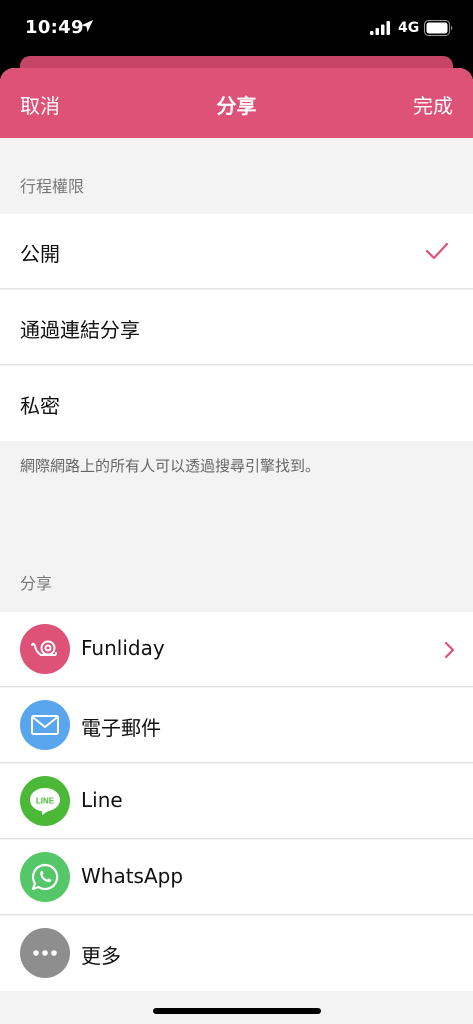 Image resolution: width=473 pixels, height=1024 pixels. Describe the element at coordinates (102, 800) in the screenshot. I see `share-item-label: Line` at that location.